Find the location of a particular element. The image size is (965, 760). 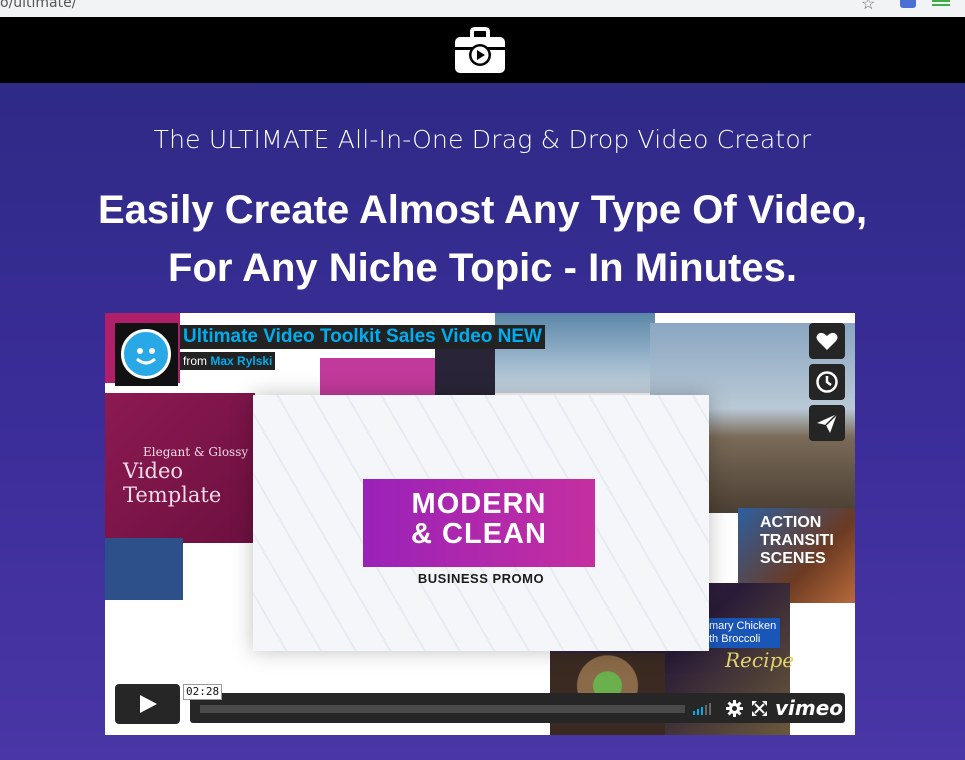

elegant-big-text: Video Template is located at coordinates (172, 483).